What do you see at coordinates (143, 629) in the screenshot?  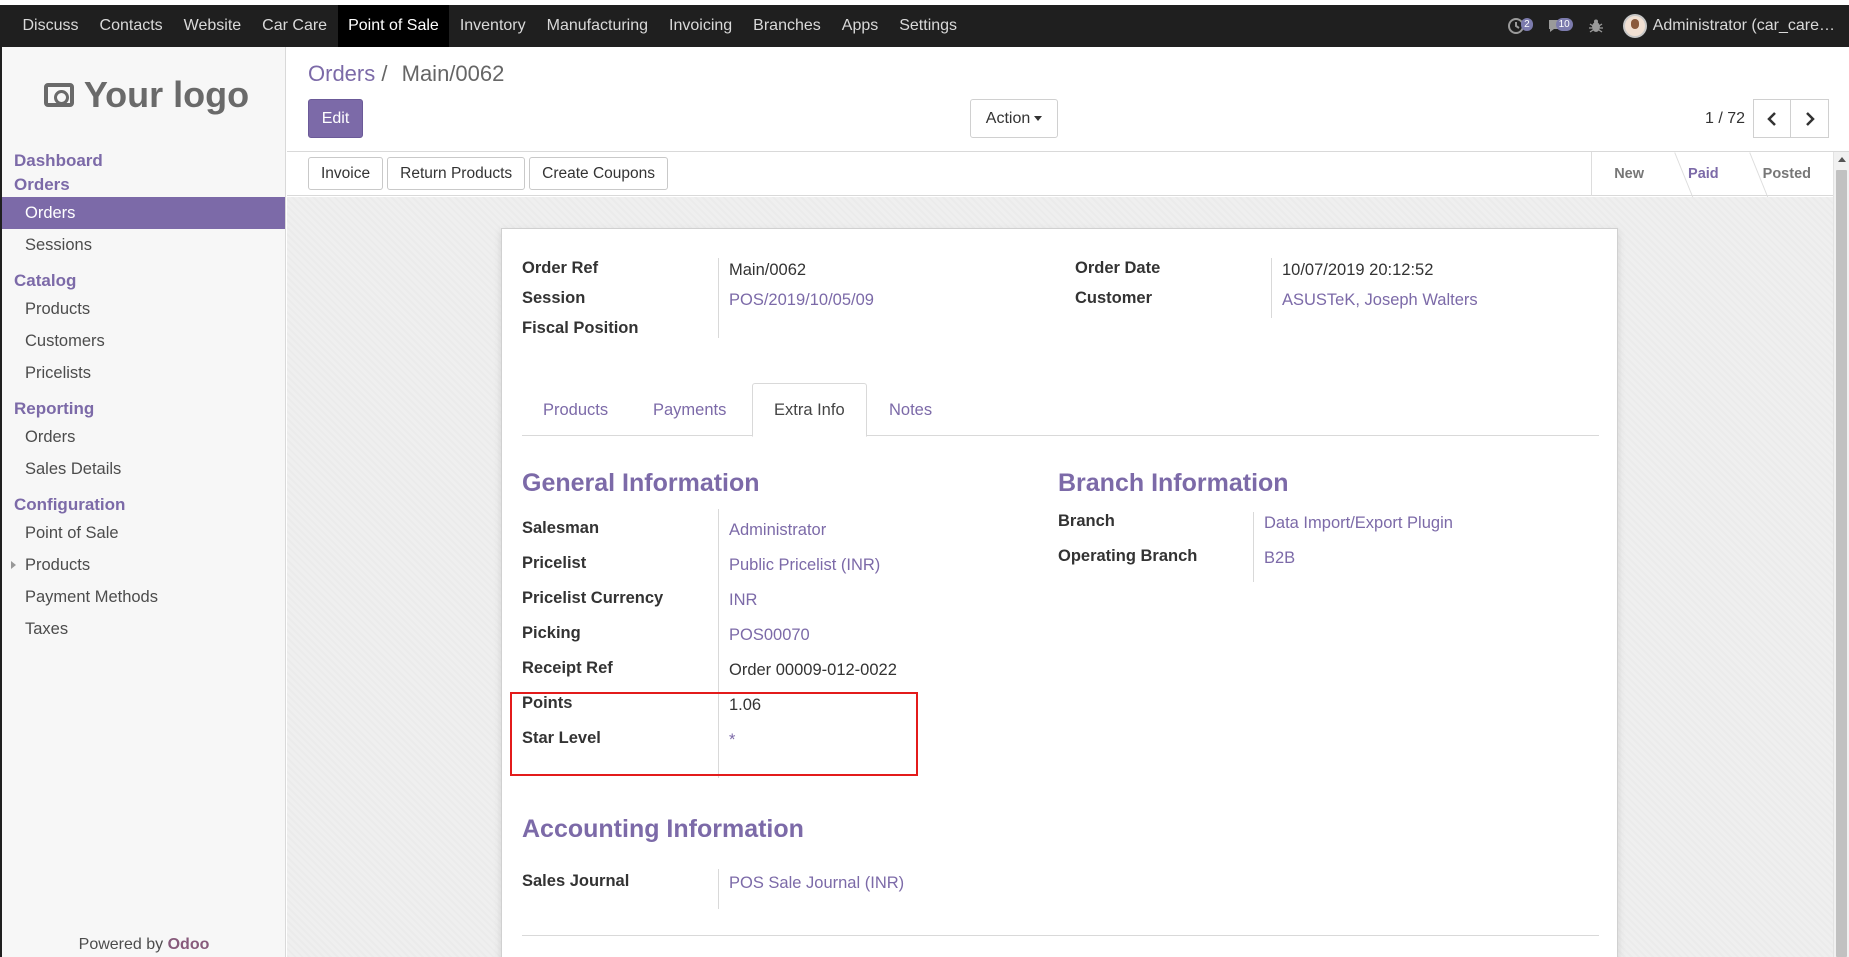 I see `sidebar-item-taxes: Taxes` at bounding box center [143, 629].